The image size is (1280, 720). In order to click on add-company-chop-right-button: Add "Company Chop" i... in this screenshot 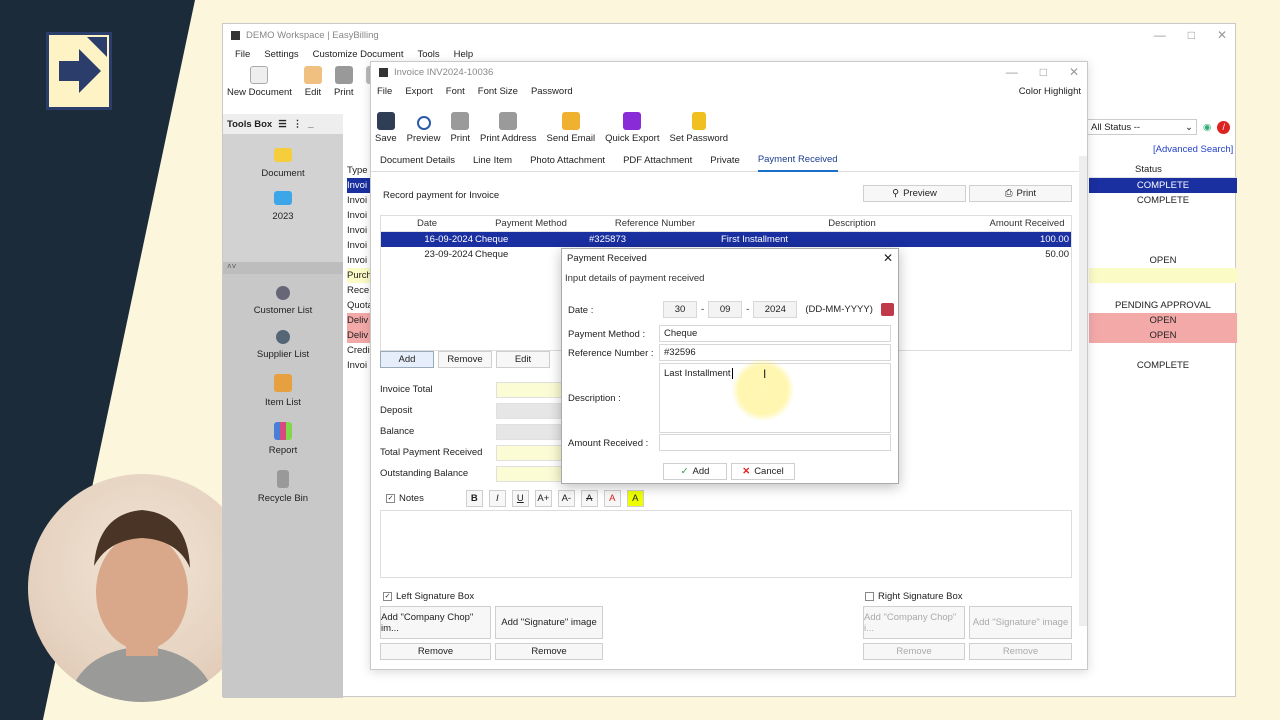, I will do `click(914, 622)`.